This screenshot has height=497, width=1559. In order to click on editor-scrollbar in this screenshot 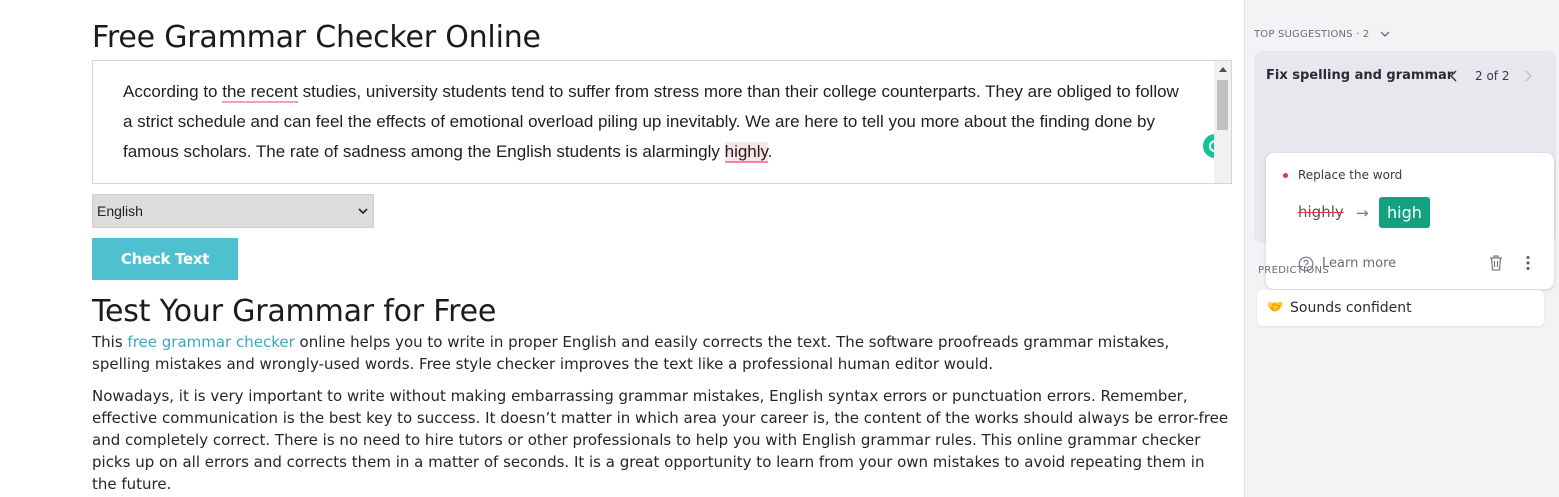, I will do `click(1222, 122)`.